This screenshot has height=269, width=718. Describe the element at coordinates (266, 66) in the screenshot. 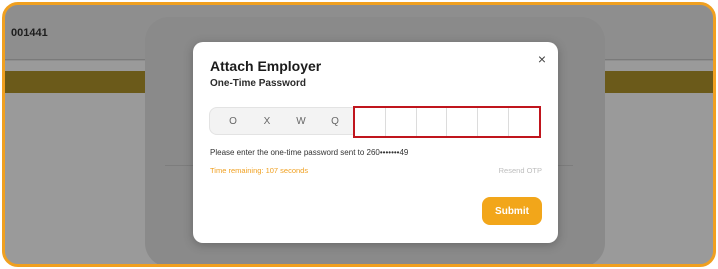

I see `modal-title: Attach Employer` at that location.